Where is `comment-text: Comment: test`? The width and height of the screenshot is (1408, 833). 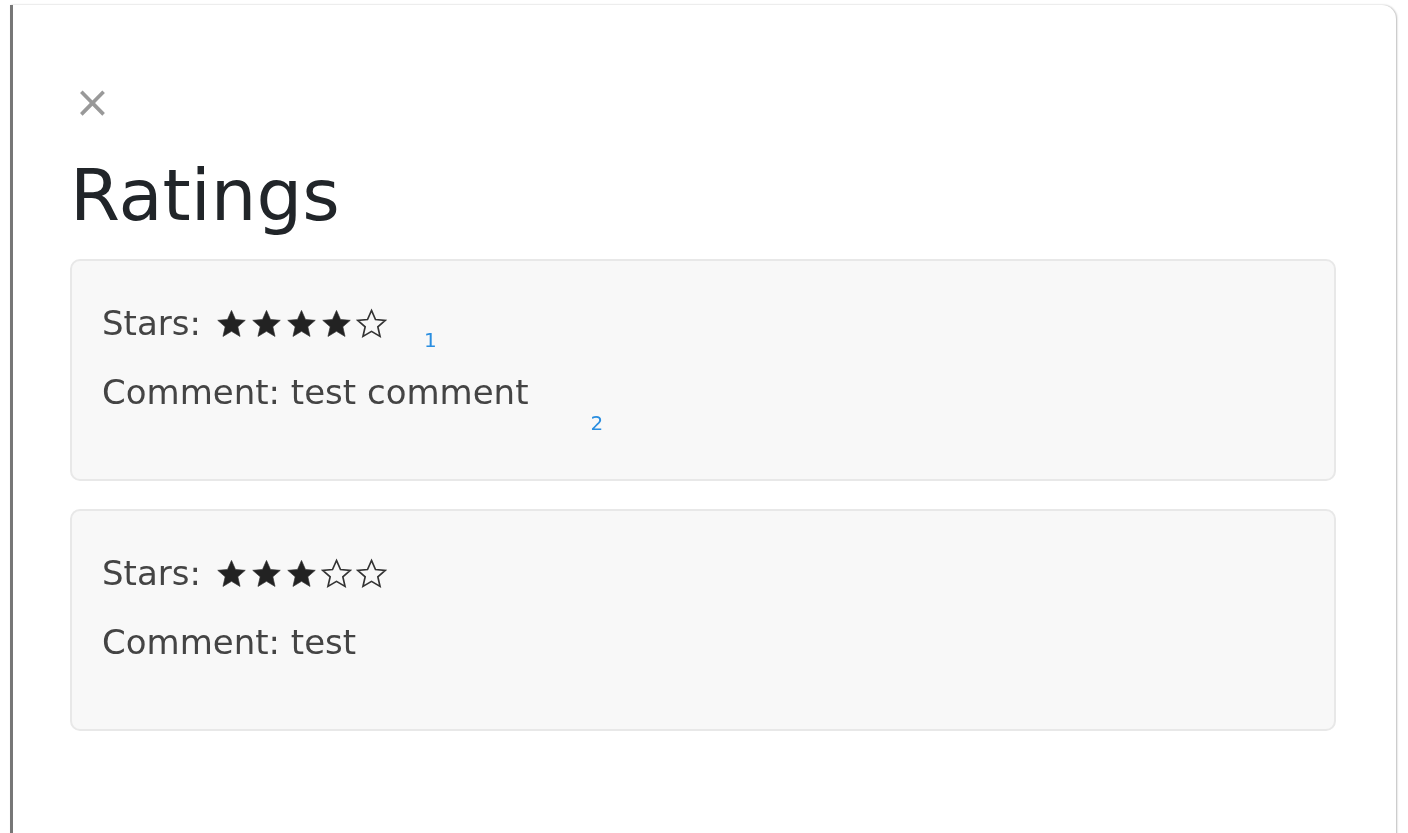 comment-text: Comment: test is located at coordinates (229, 642).